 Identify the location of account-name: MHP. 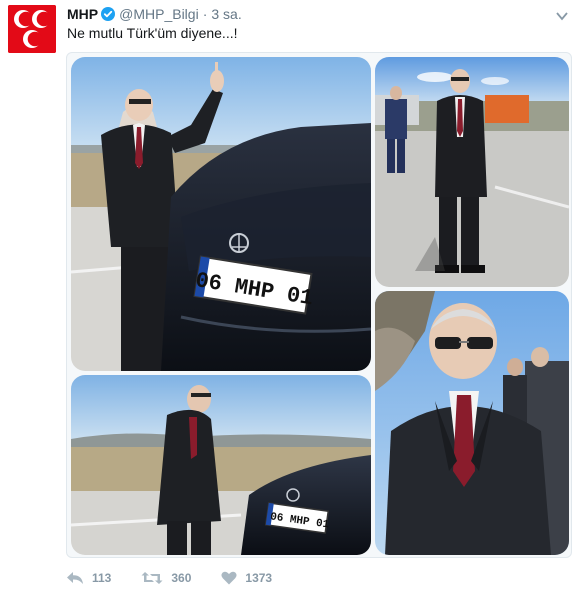
(82, 14).